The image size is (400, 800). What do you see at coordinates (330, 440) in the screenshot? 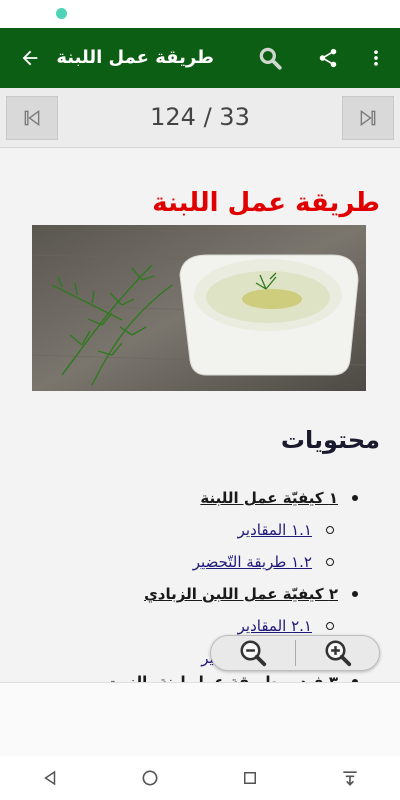
I see `contents-heading: محتويات` at bounding box center [330, 440].